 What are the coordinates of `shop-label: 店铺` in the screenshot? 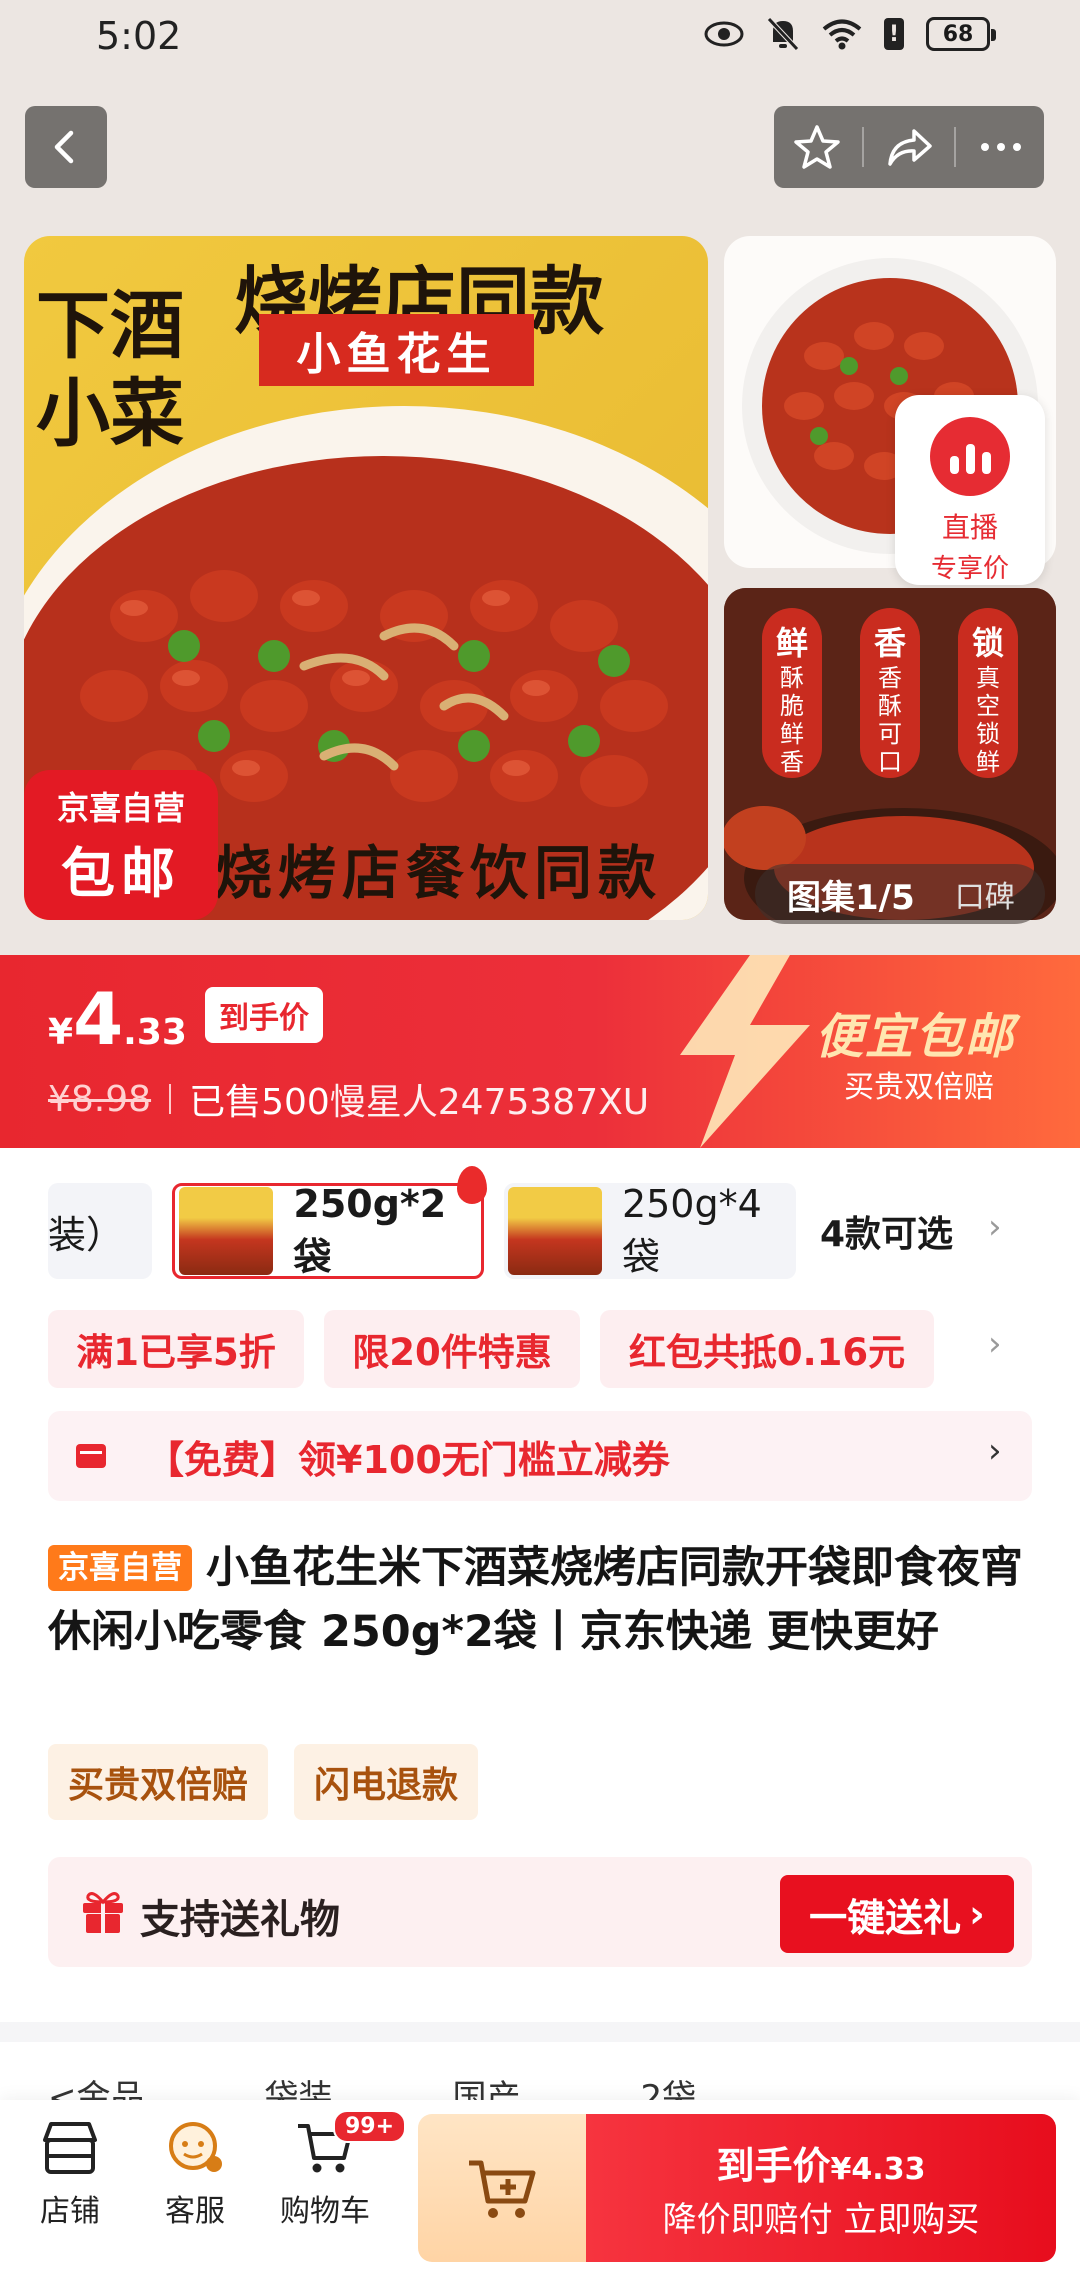 It's located at (70, 2211).